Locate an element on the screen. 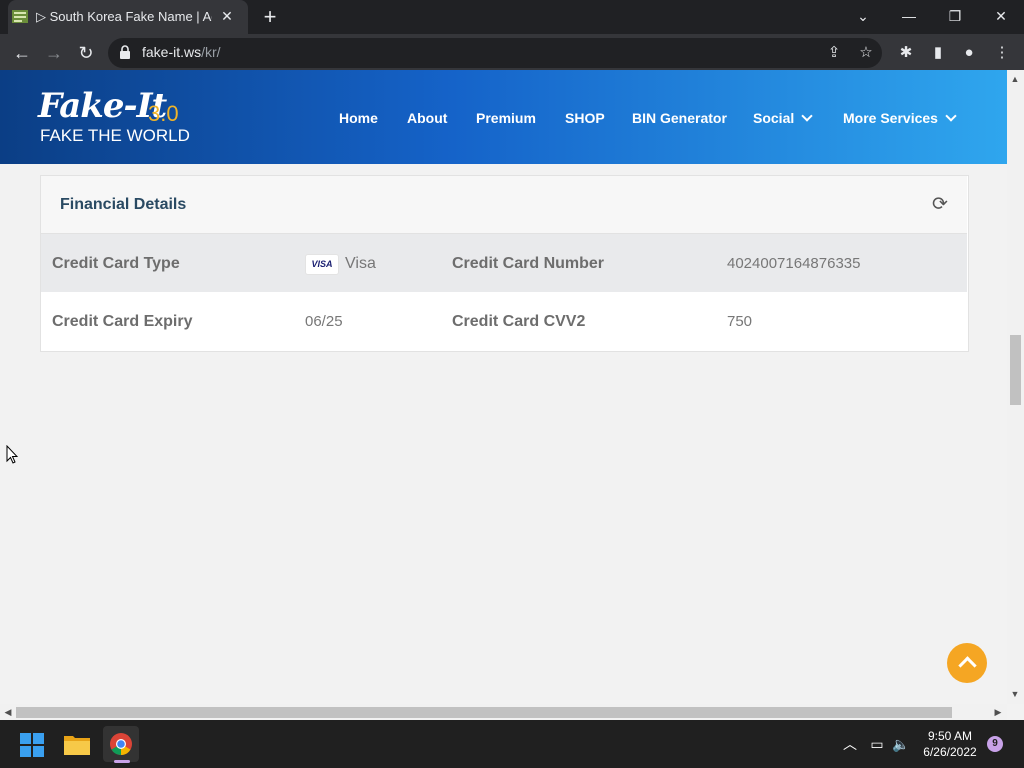  network-icon: ▭ is located at coordinates (877, 744).